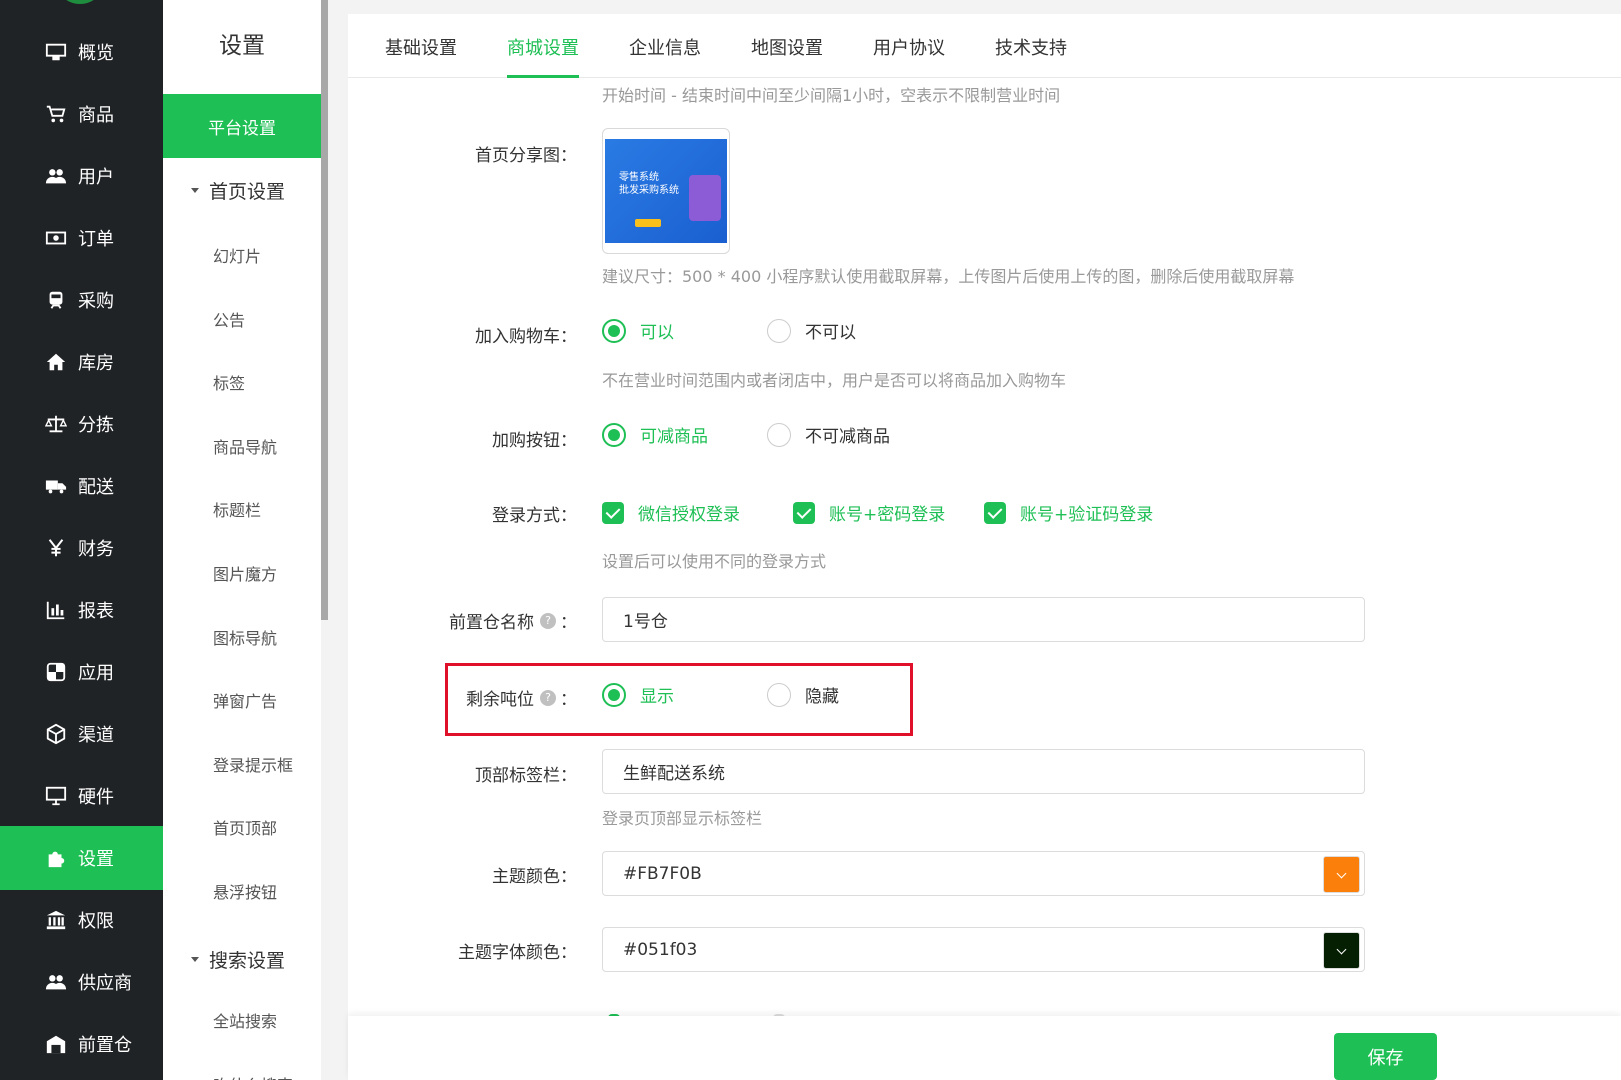 The image size is (1621, 1080). Describe the element at coordinates (245, 573) in the screenshot. I see `subnav-item: 图片魔方` at that location.